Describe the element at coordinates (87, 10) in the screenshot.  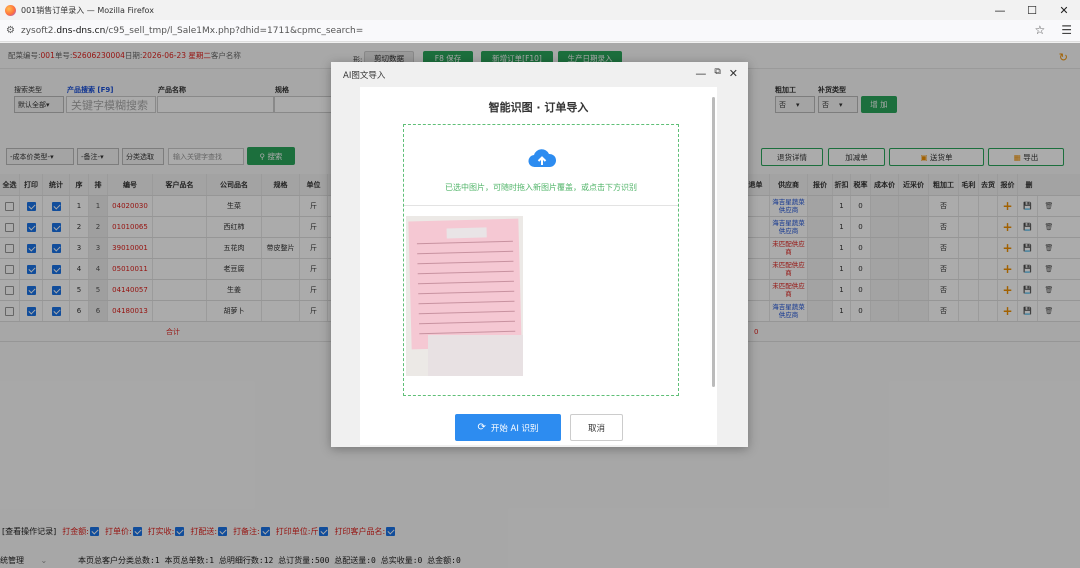
I see `window-title: 001销售订单录入 — Mozilla Firefox` at that location.